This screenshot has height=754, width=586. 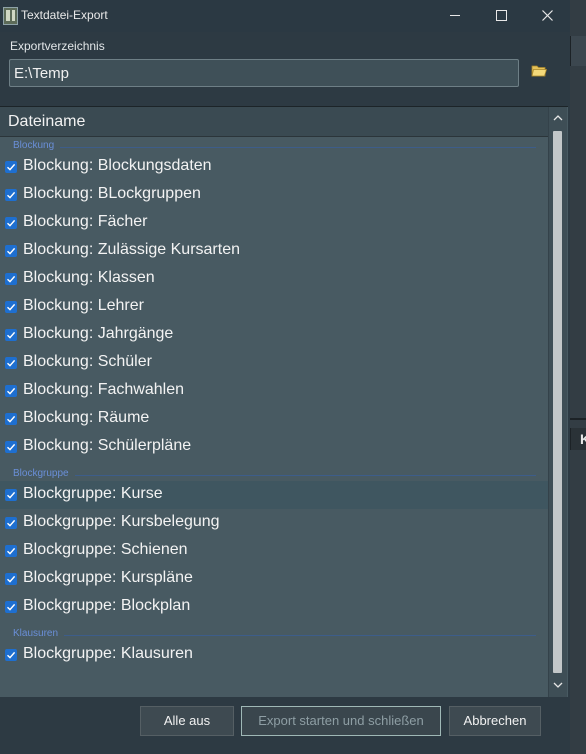 I want to click on list-item: Blockgruppe: Kursbelegung, so click(x=274, y=523).